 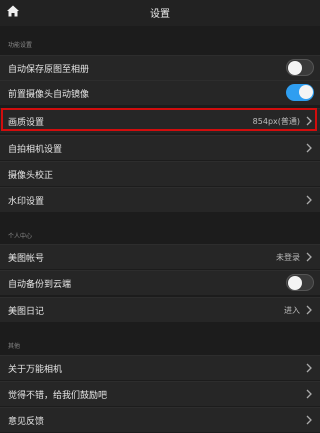 What do you see at coordinates (160, 393) in the screenshot?
I see `row-rate-us: 觉得不错，给我们鼓励吧` at bounding box center [160, 393].